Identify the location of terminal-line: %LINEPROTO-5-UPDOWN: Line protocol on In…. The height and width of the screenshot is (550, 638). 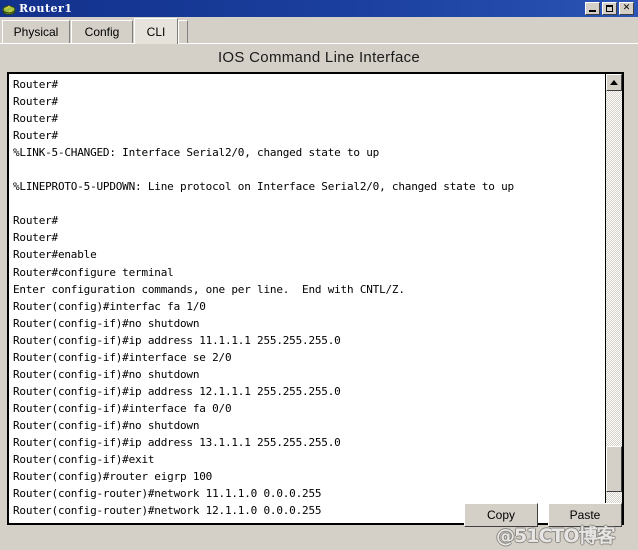
(263, 187).